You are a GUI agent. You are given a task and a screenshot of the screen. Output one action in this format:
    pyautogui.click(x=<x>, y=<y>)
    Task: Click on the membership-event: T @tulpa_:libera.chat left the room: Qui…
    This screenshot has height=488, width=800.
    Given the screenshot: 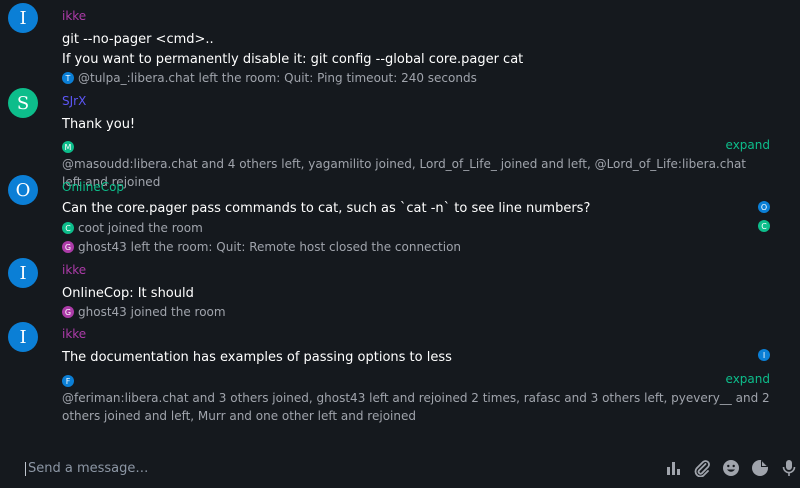 What is the action you would take?
    pyautogui.click(x=269, y=78)
    